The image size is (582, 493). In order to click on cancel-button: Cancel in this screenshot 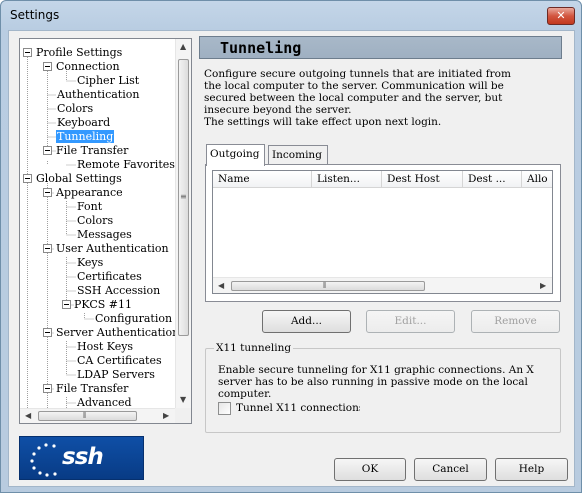, I will do `click(450, 469)`.